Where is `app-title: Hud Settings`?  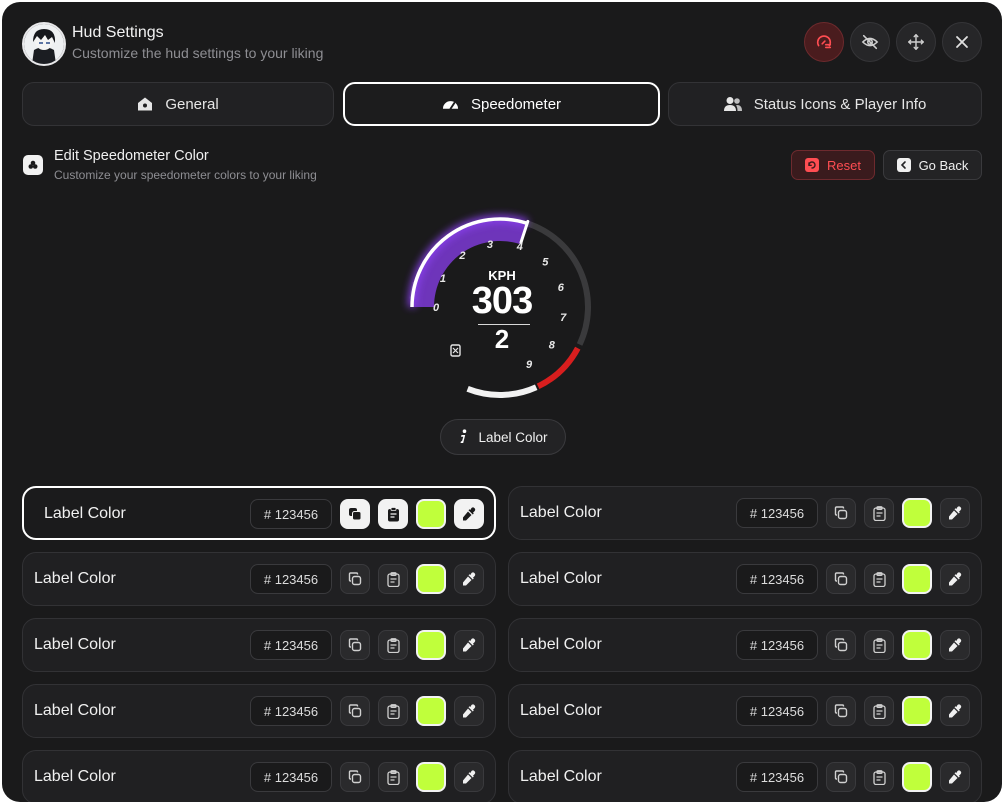
app-title: Hud Settings is located at coordinates (118, 32).